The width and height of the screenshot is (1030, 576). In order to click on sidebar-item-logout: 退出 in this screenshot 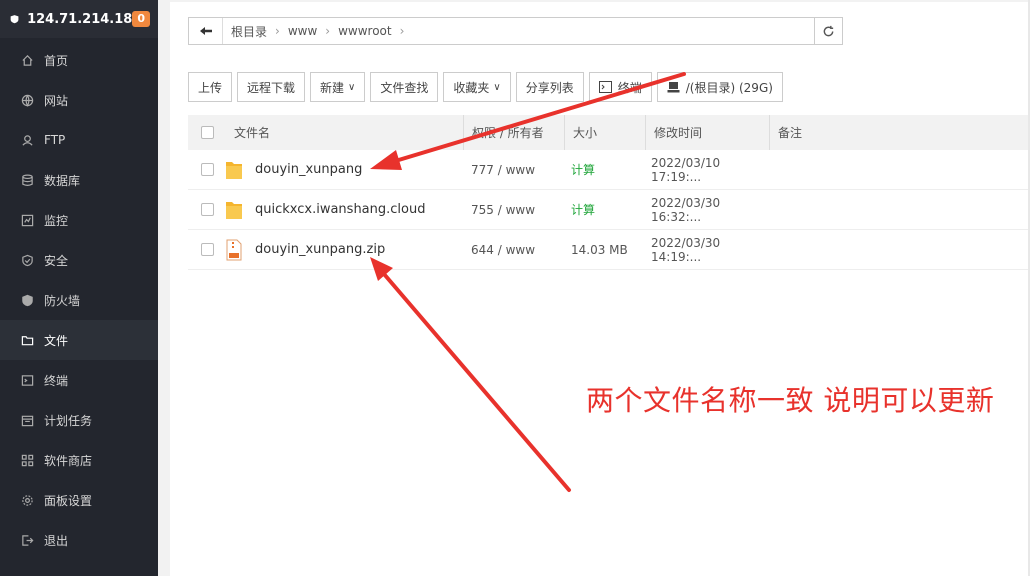, I will do `click(79, 540)`.